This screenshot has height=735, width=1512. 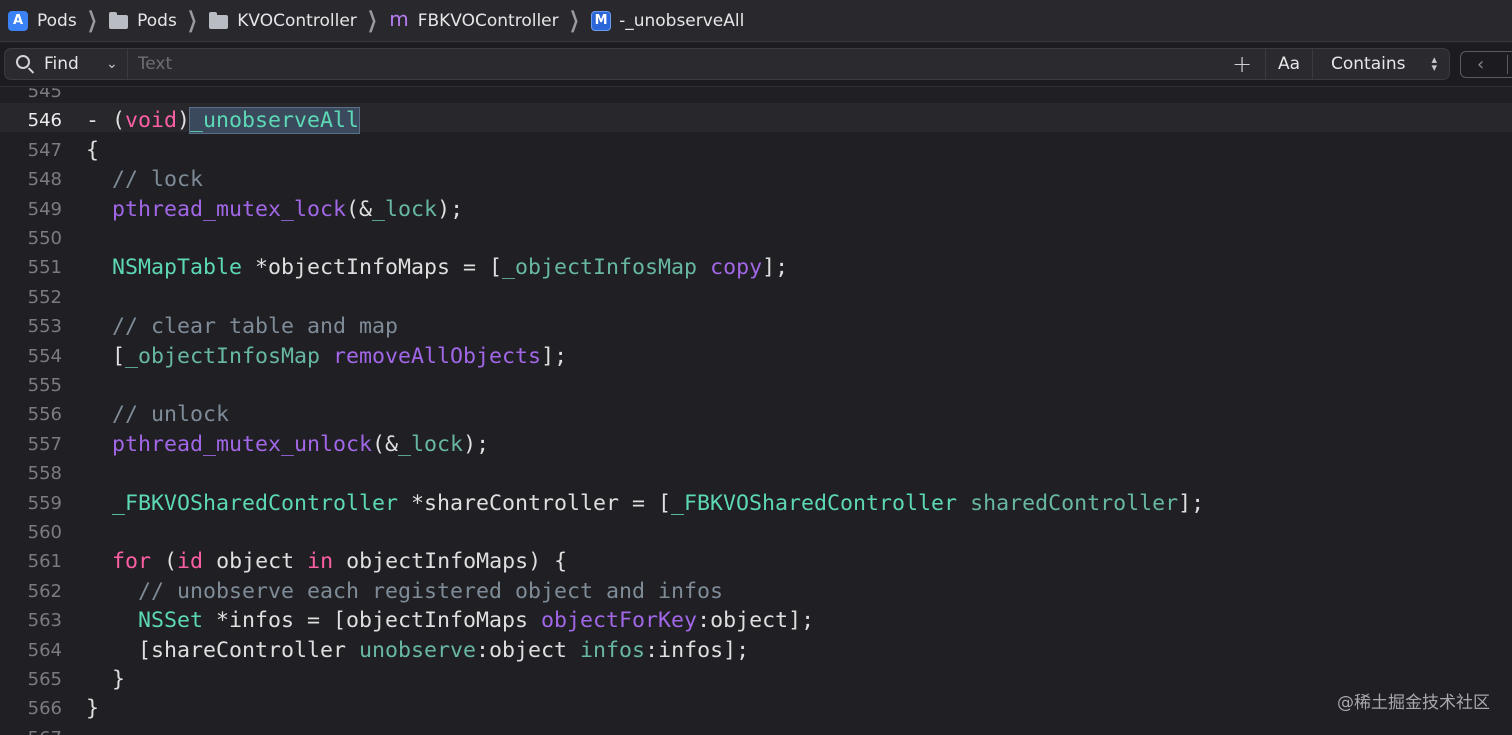 What do you see at coordinates (1481, 64) in the screenshot?
I see `chevron-left-icon: ‹` at bounding box center [1481, 64].